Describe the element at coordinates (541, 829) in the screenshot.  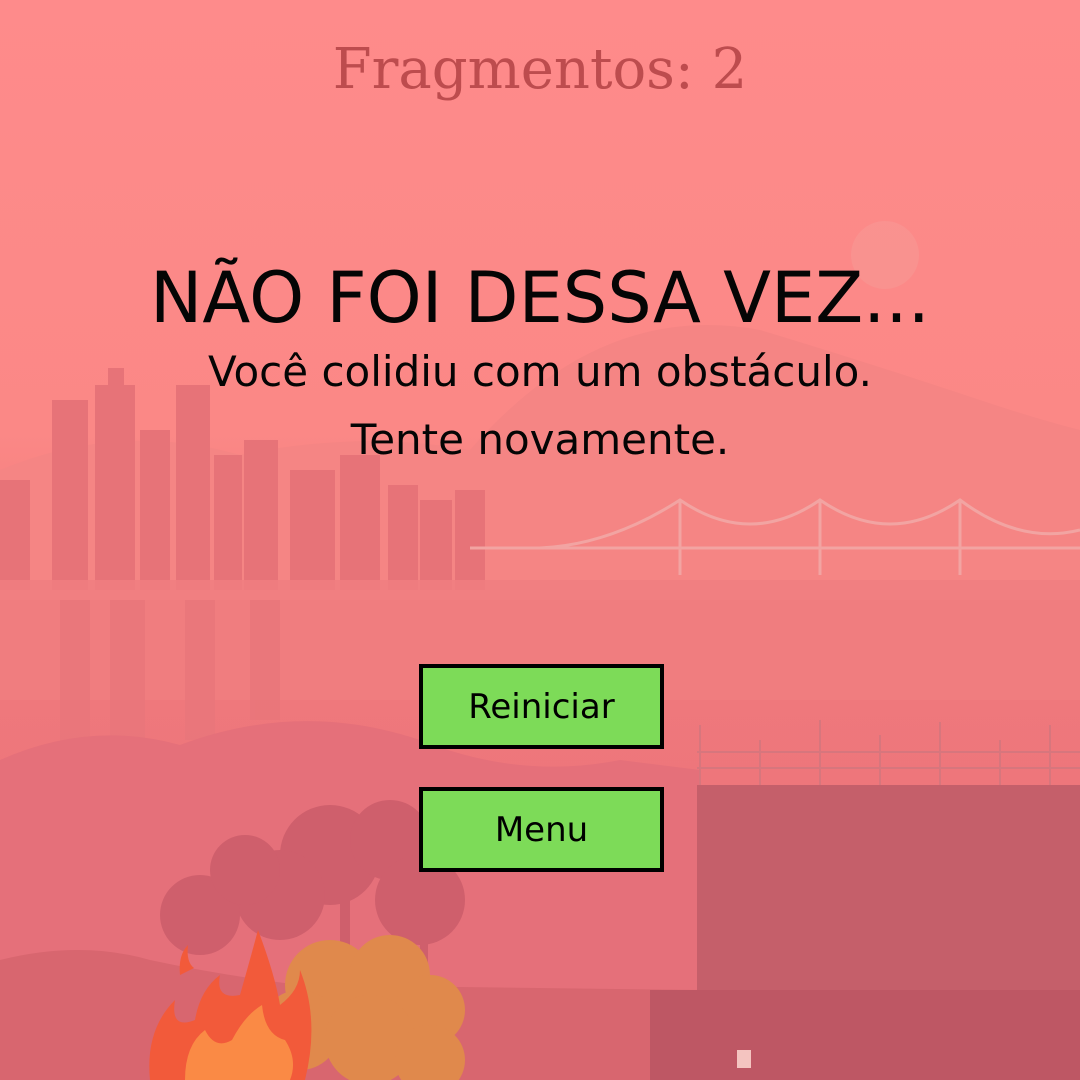
I see `menu-button: Menu` at that location.